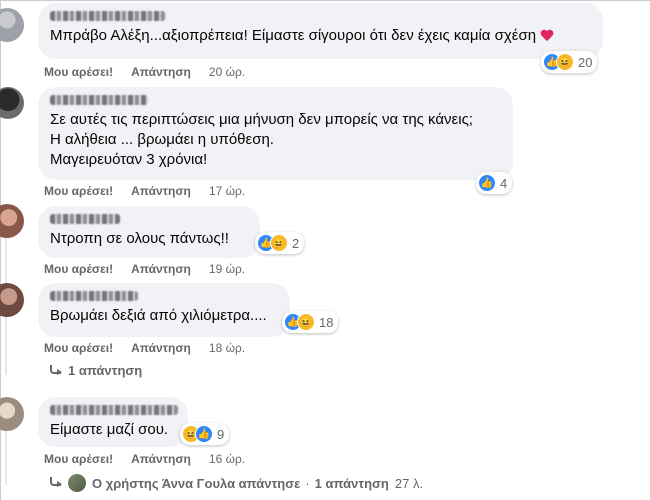  I want to click on timestamp: 16 ώρ., so click(227, 459).